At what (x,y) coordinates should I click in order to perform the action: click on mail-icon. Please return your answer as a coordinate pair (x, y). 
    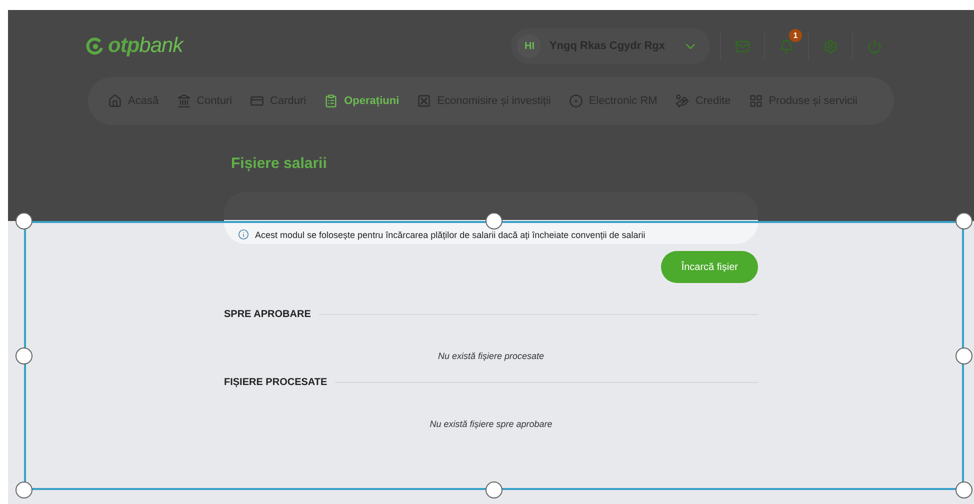
    Looking at the image, I should click on (742, 46).